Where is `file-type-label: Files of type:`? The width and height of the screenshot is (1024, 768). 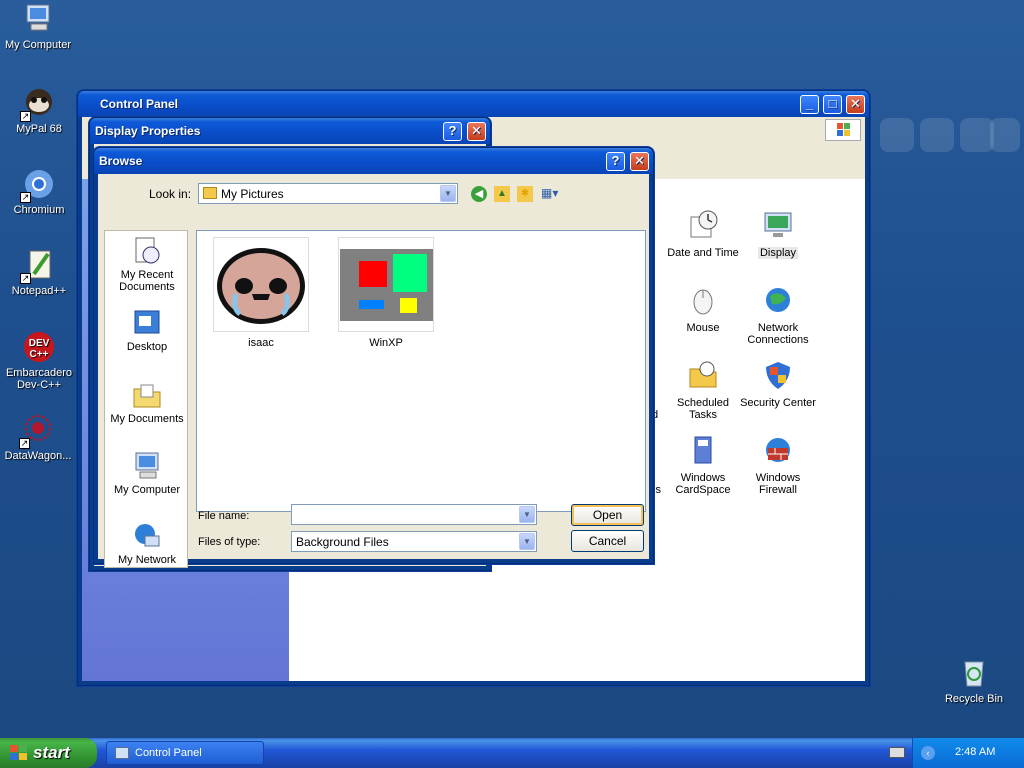 file-type-label: Files of type: is located at coordinates (229, 542).